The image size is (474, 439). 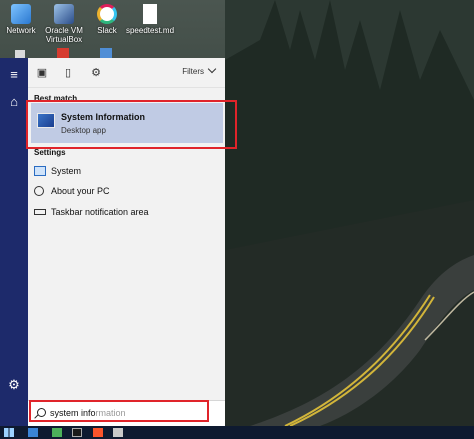 I want to click on brave-browser-icon, so click(x=98, y=432).